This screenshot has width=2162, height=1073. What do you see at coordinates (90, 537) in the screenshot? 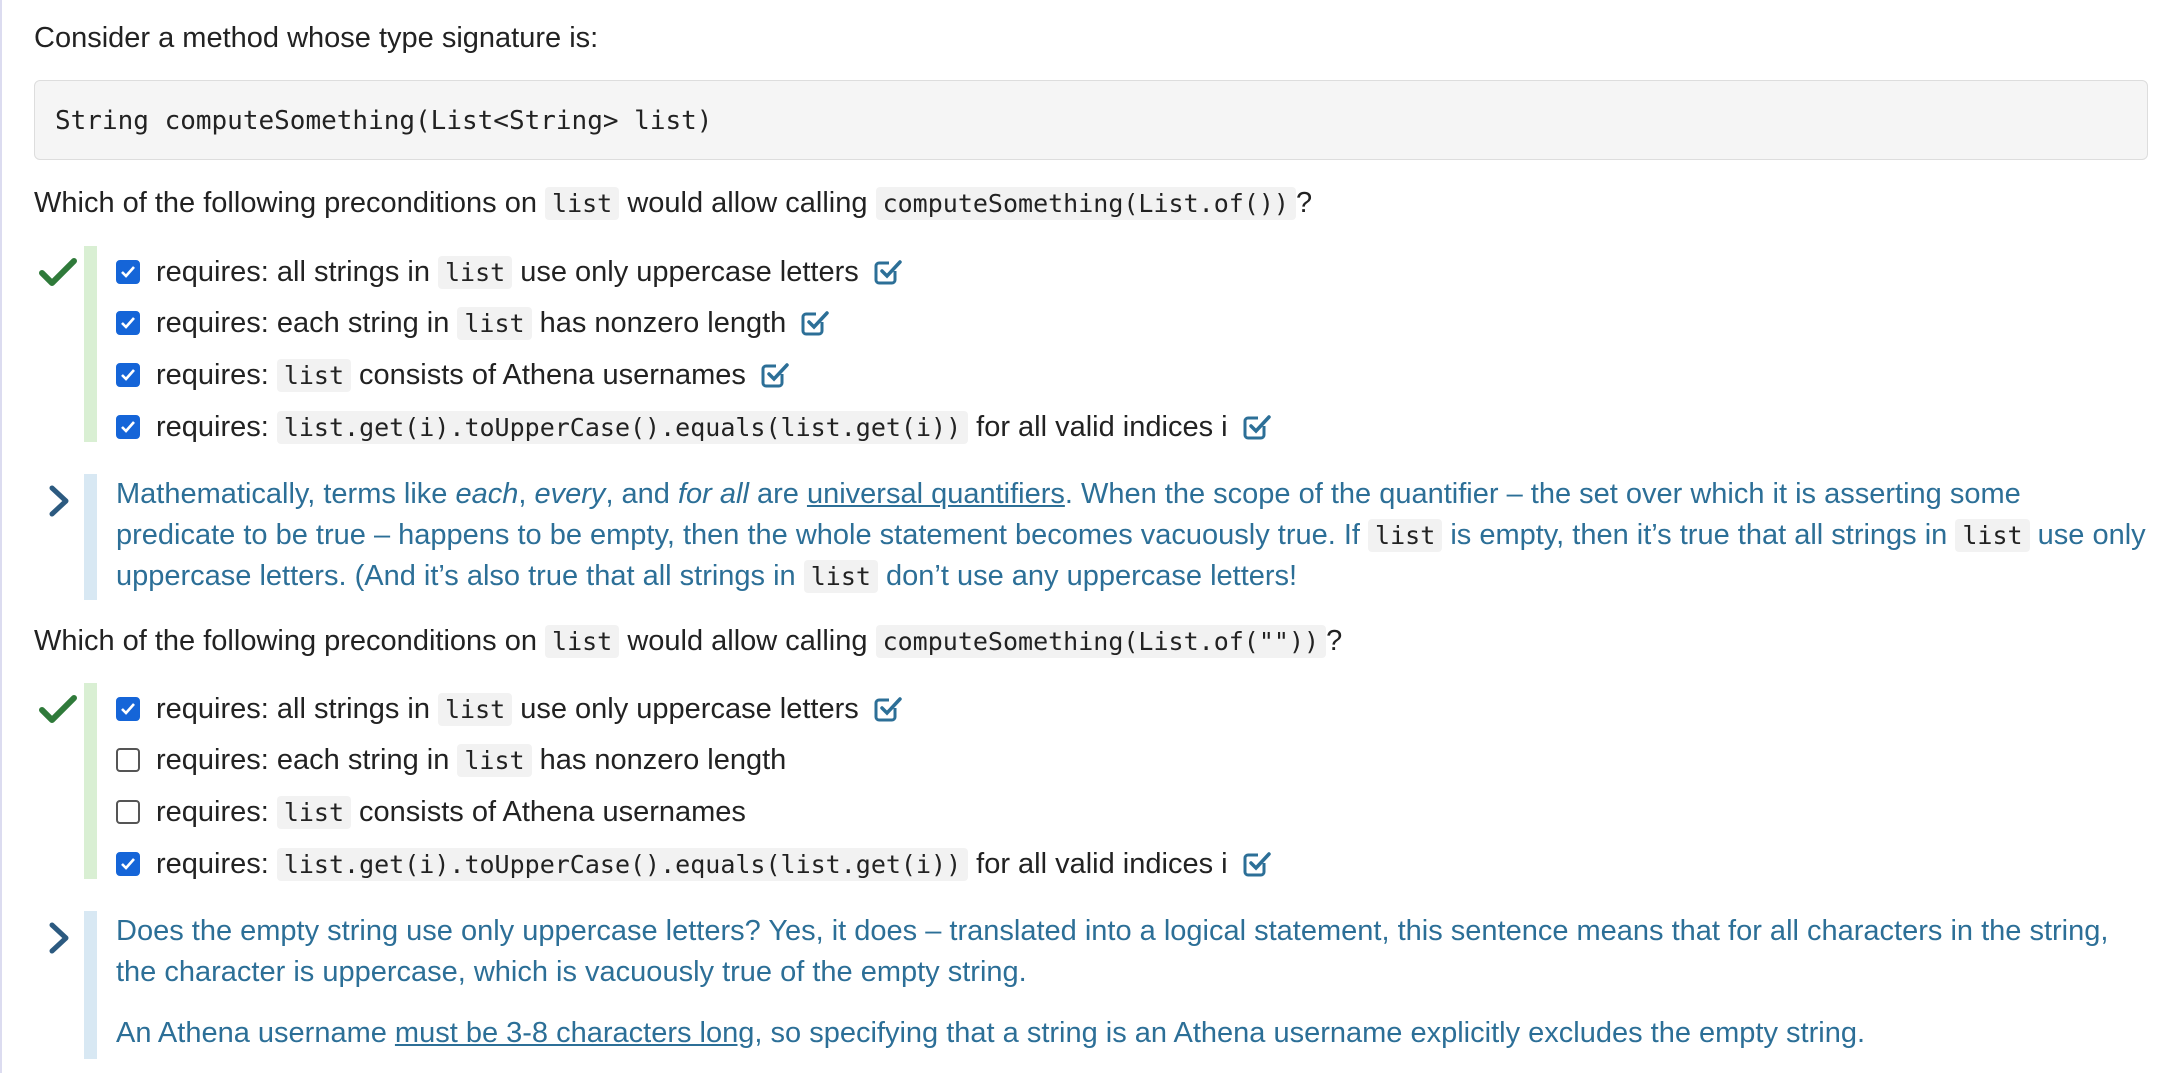
I see `q1-explain-bar` at bounding box center [90, 537].